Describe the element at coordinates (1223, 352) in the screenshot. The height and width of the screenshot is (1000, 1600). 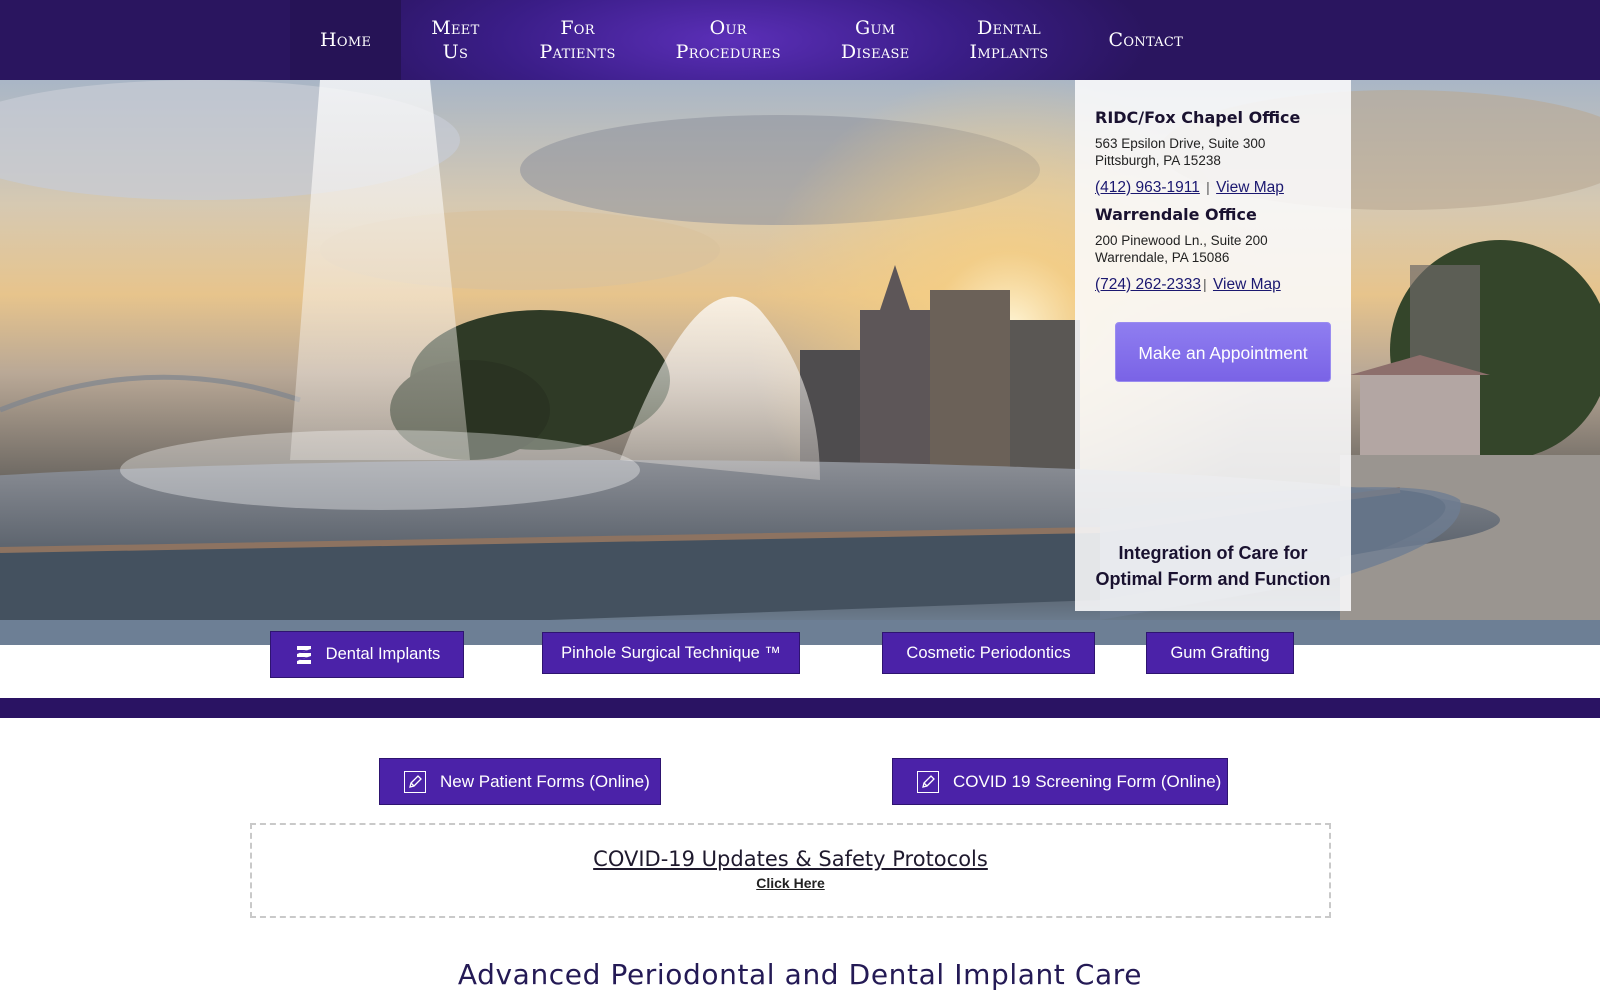
I see `make-appointment-button: Make an Appointment` at that location.